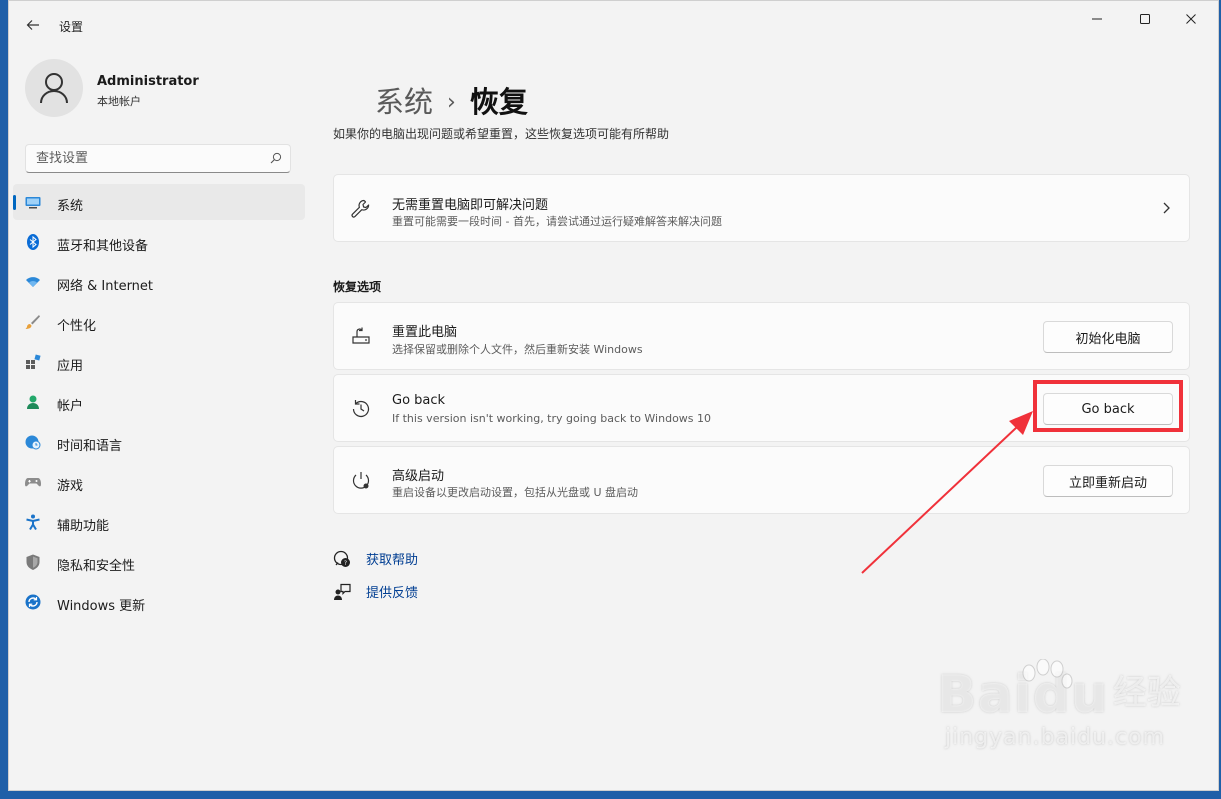 The width and height of the screenshot is (1221, 799). Describe the element at coordinates (1047, 674) in the screenshot. I see `paw-logo-icon` at that location.